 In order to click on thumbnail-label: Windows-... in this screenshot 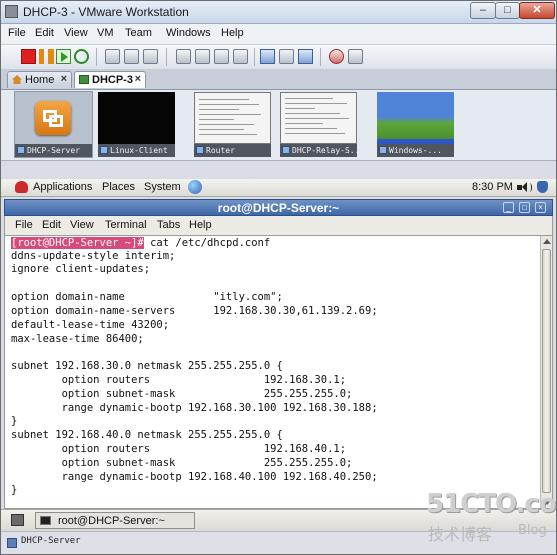, I will do `click(415, 150)`.